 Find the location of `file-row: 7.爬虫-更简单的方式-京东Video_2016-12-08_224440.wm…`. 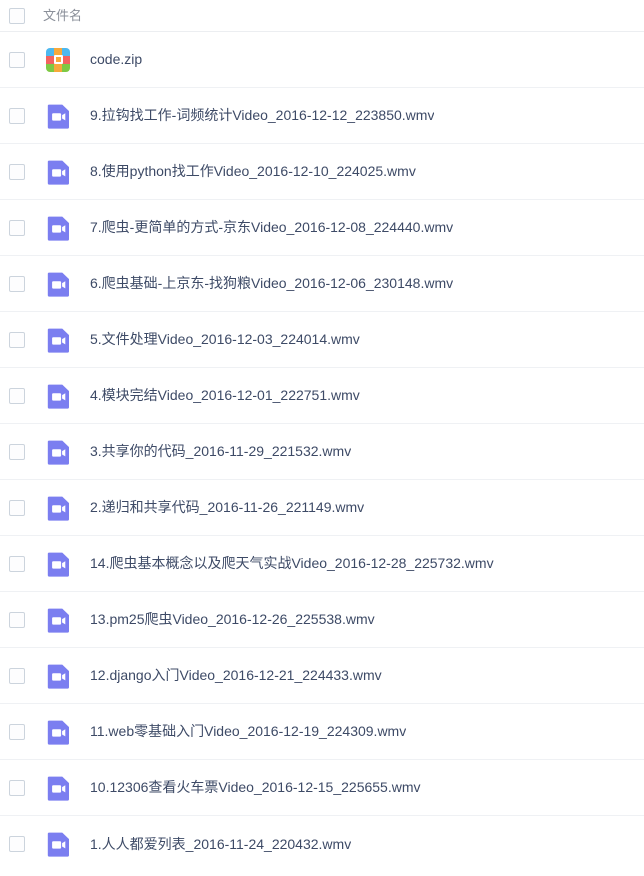

file-row: 7.爬虫-更简单的方式-京东Video_2016-12-08_224440.wm… is located at coordinates (322, 228).